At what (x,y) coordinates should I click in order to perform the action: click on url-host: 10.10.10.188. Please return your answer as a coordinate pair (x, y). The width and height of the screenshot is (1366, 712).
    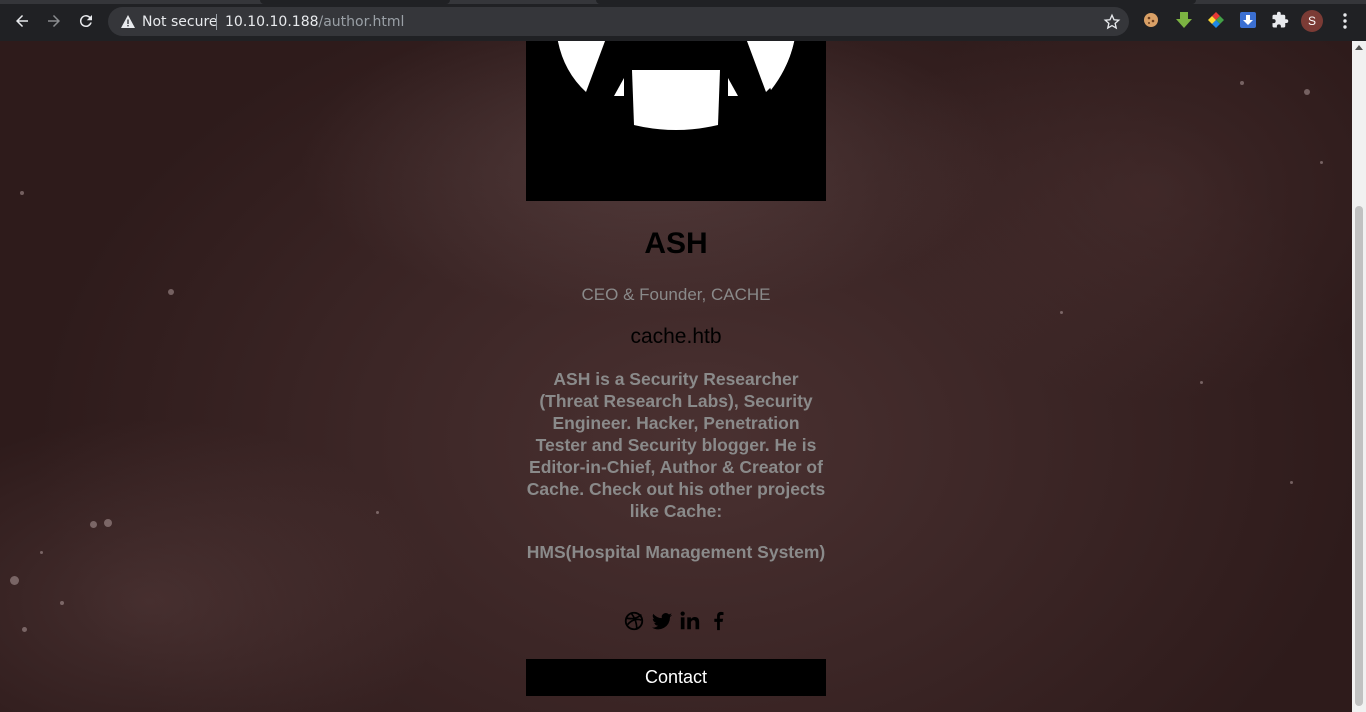
    Looking at the image, I should click on (272, 22).